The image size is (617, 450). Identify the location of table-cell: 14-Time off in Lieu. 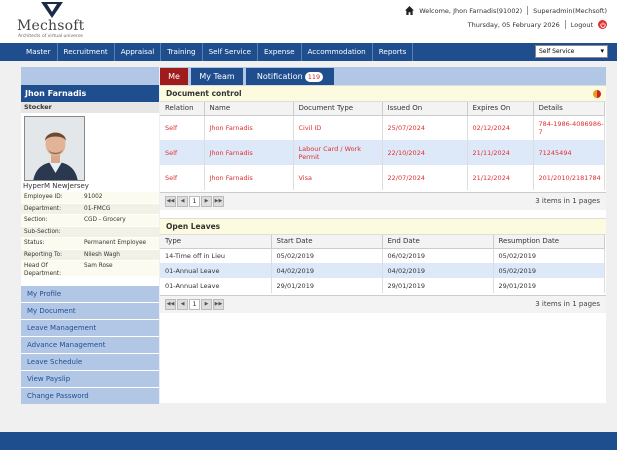
(216, 255).